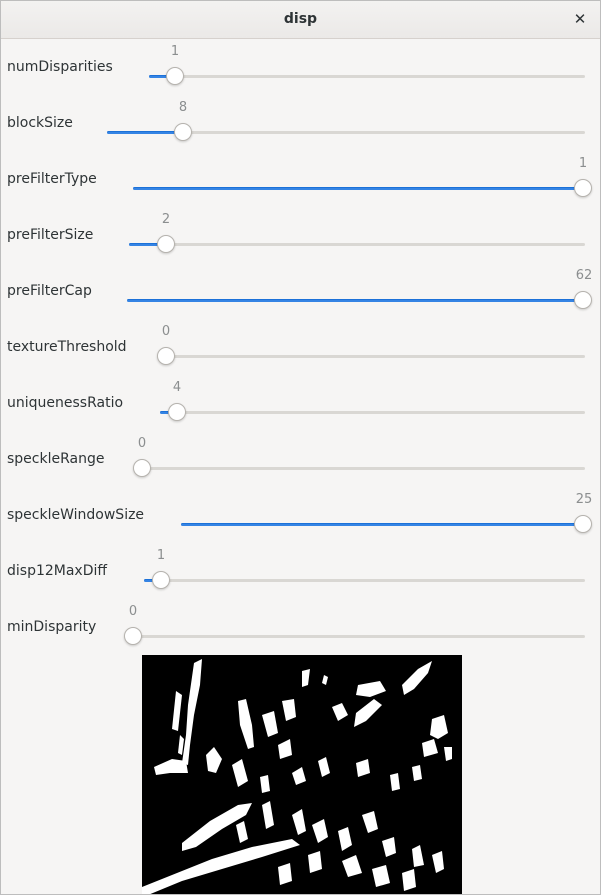  What do you see at coordinates (65, 403) in the screenshot?
I see `trackbar-label: uniquenessRatio` at bounding box center [65, 403].